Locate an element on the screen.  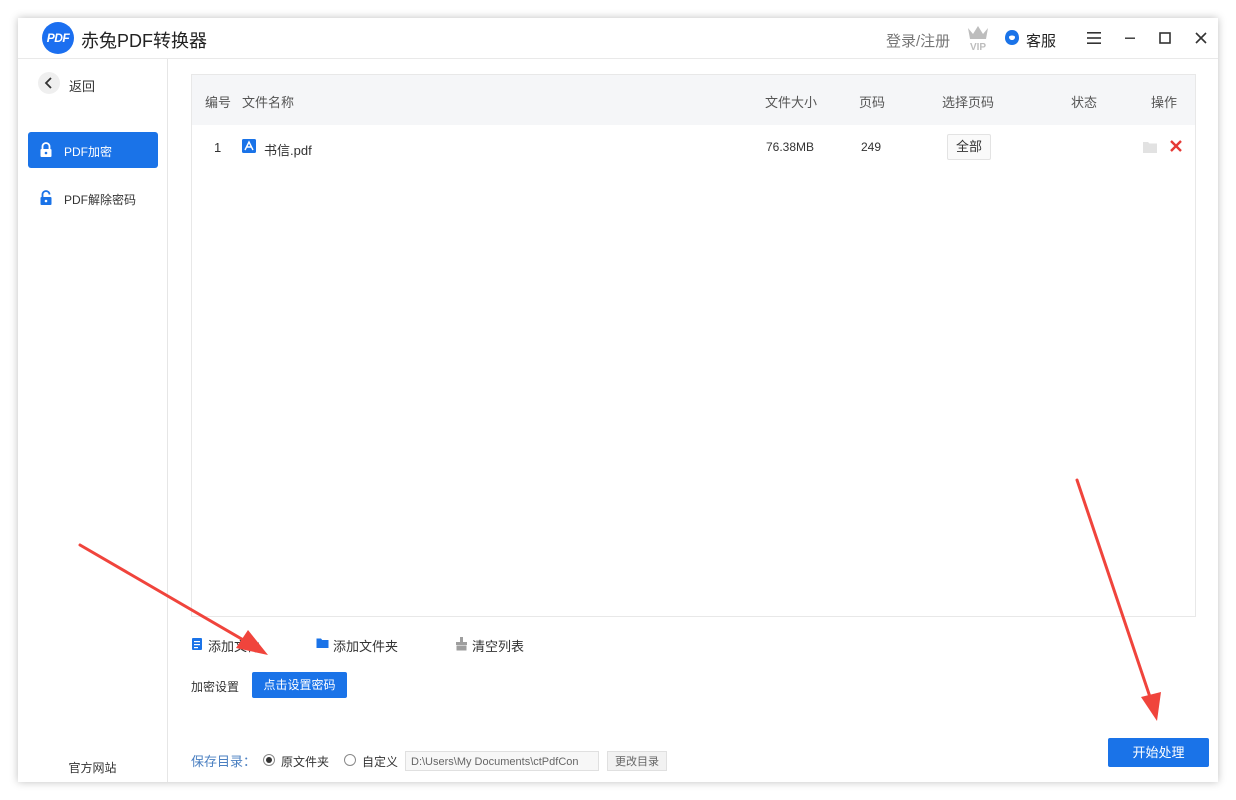
radio-custom-folder-label: 自定义 is located at coordinates (380, 761).